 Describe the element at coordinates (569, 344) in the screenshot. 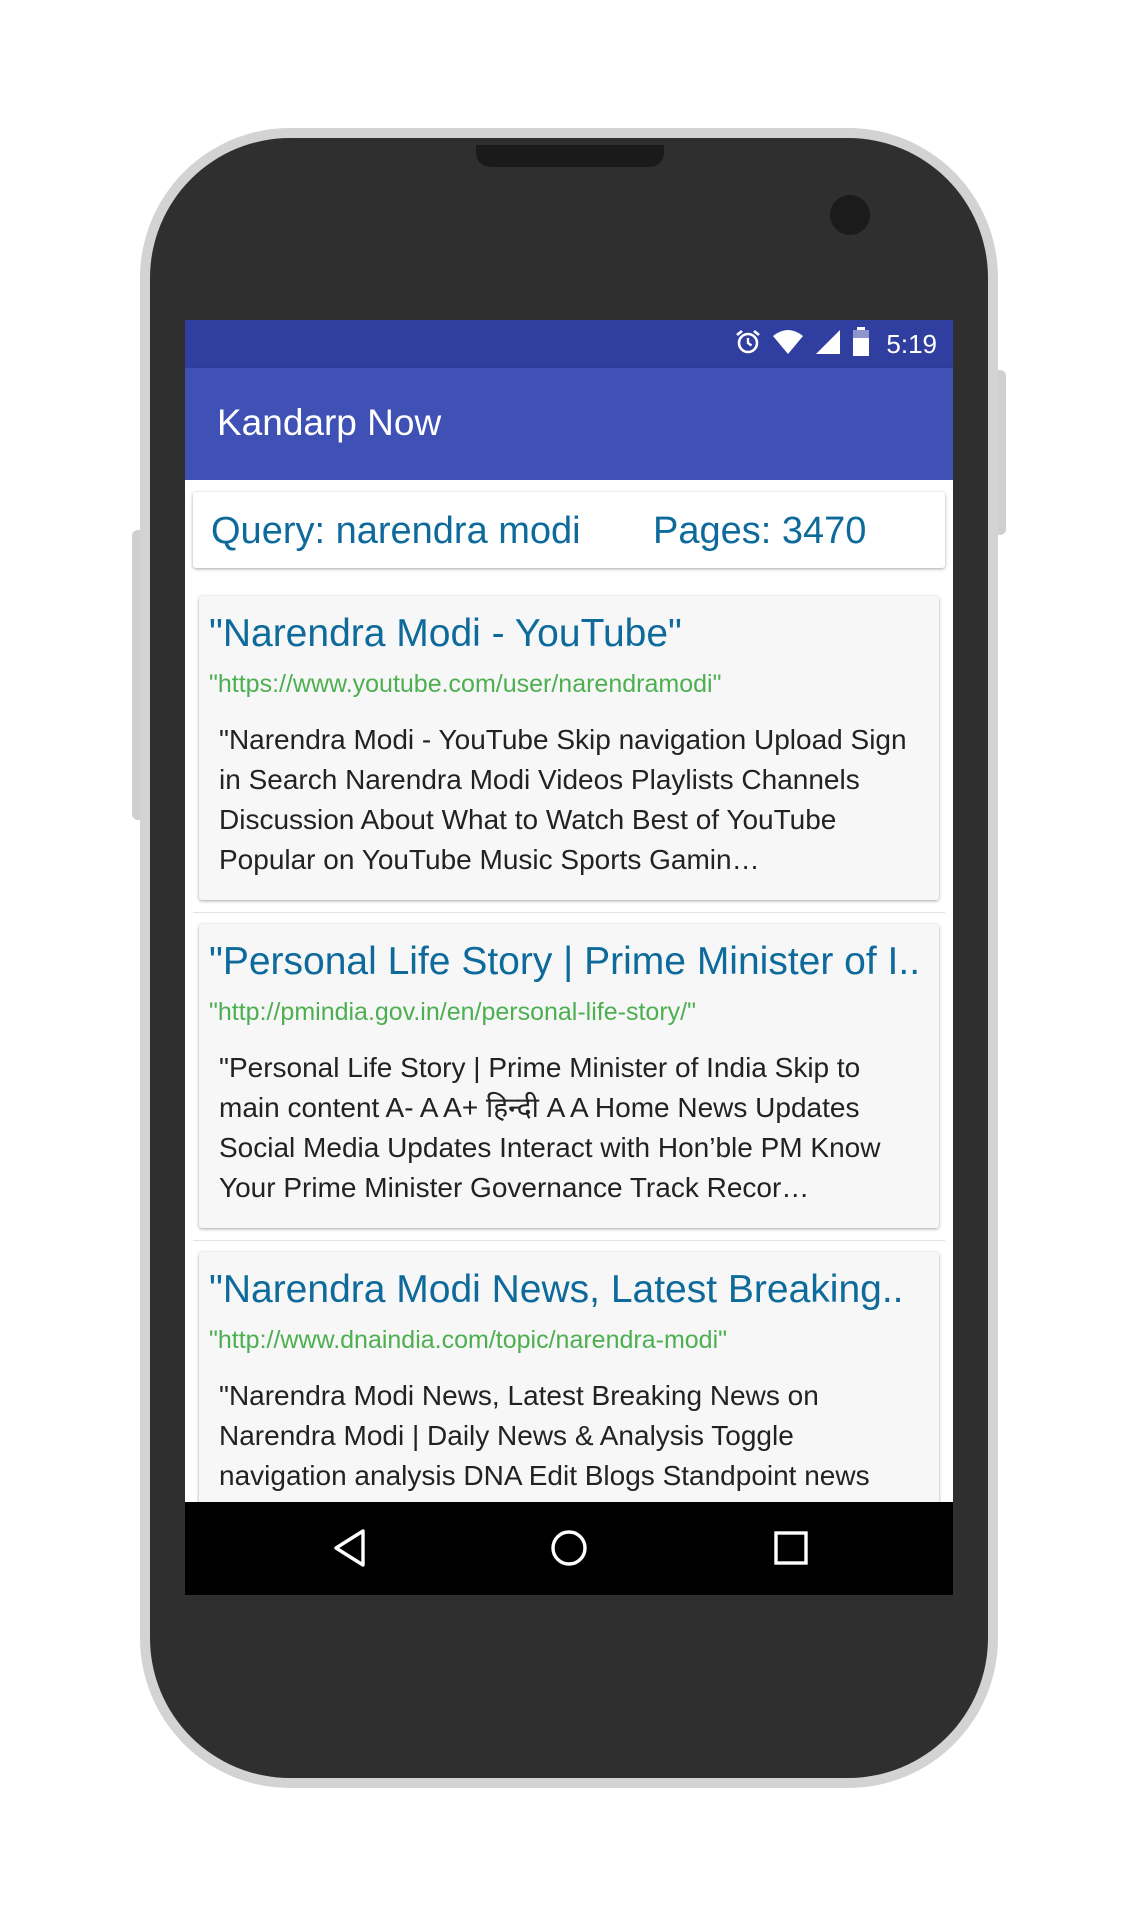

I see `status-bar: 5:19` at that location.